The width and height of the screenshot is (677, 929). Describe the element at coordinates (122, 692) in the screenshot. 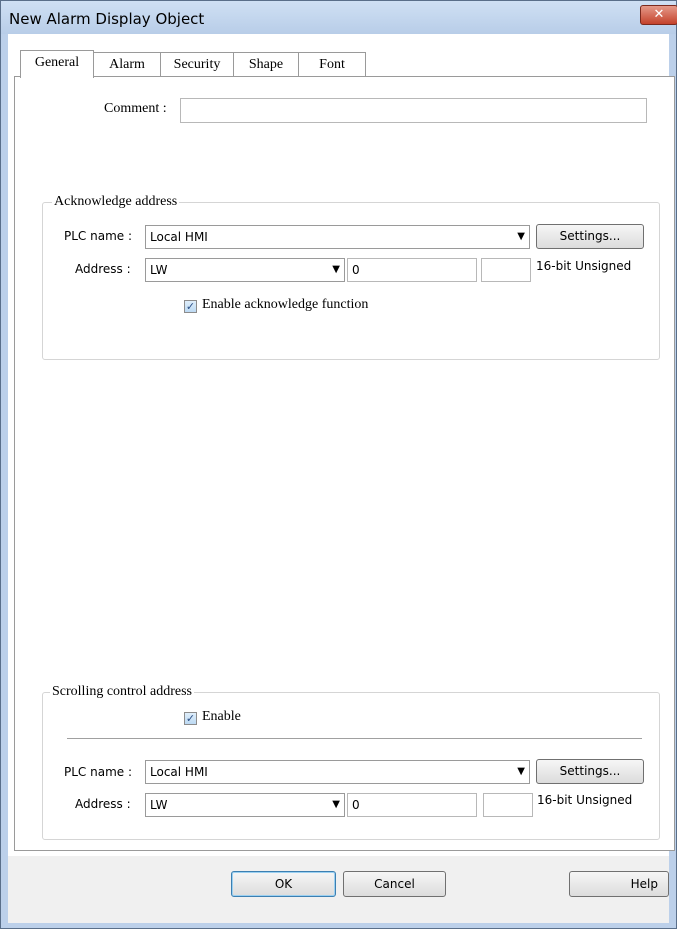

I see `scrolling-group-title: Scrolling control address` at that location.